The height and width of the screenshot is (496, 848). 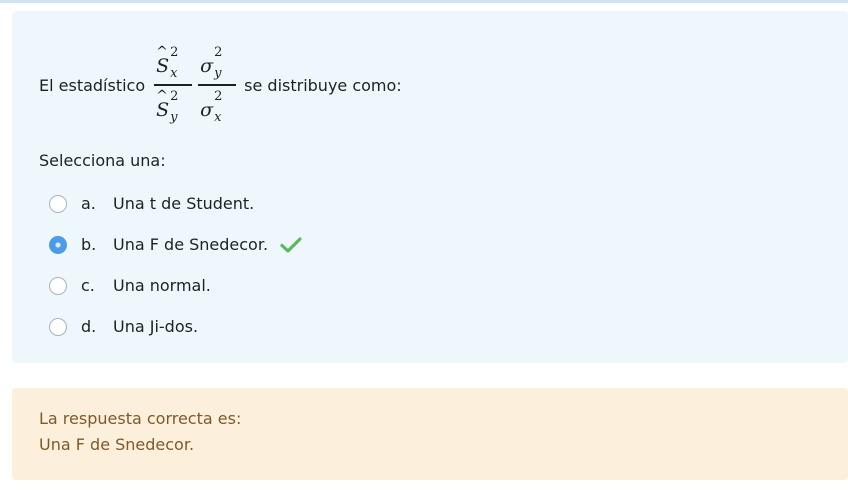 I want to click on population-variance-ratio: σ 2 y σ 2 x, so click(x=217, y=85).